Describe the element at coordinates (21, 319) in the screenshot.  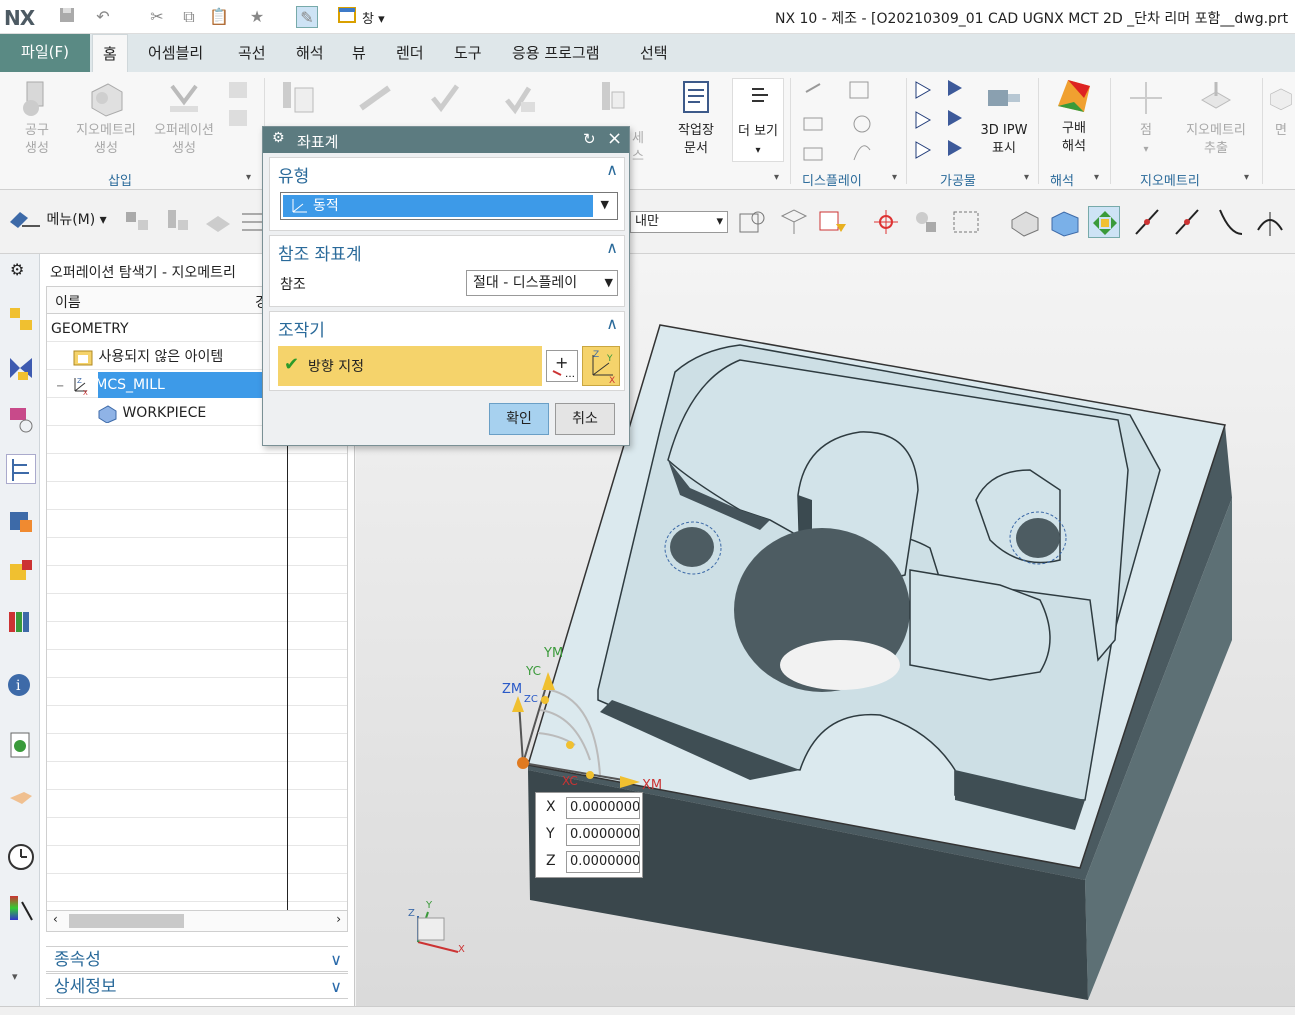
I see `assembly-navigator-icon` at that location.